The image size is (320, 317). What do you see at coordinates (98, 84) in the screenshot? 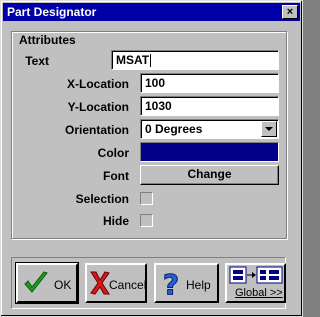
I see `x-location-label: X-Location` at bounding box center [98, 84].